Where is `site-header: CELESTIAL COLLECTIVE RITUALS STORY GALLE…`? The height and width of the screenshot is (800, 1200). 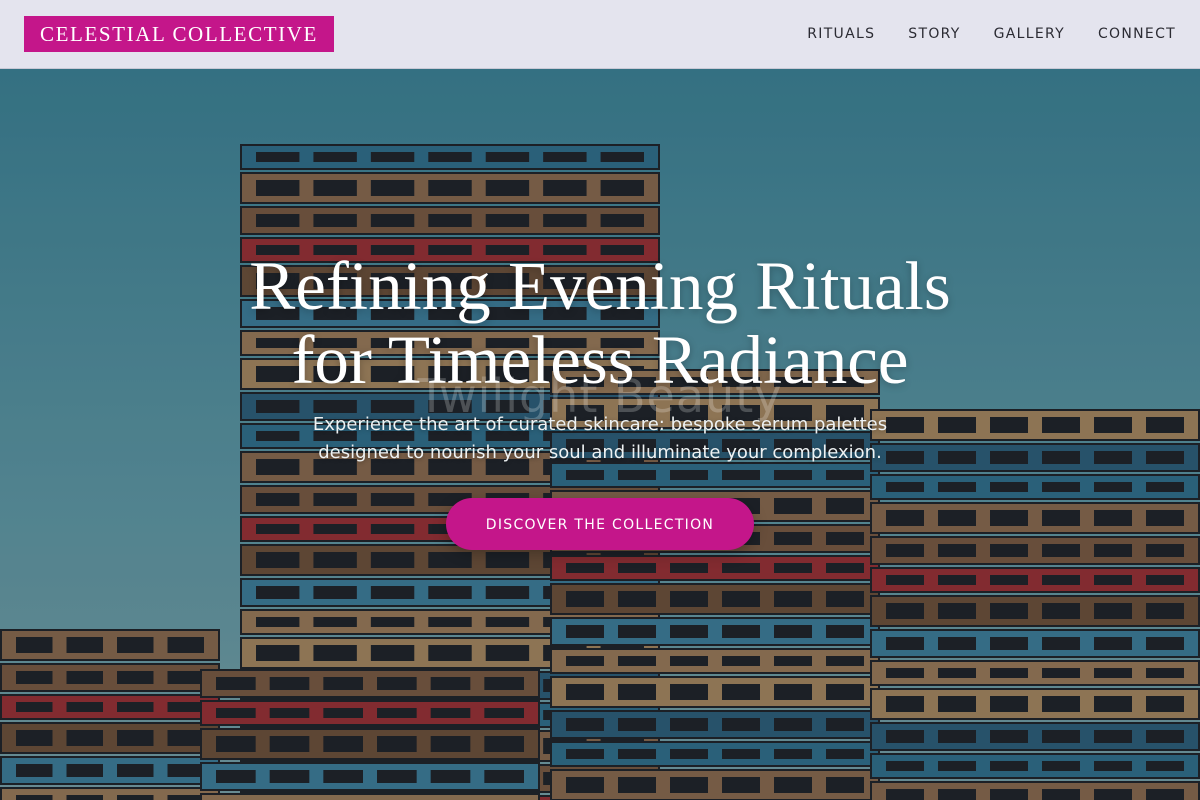 site-header: CELESTIAL COLLECTIVE RITUALS STORY GALLE… is located at coordinates (600, 34).